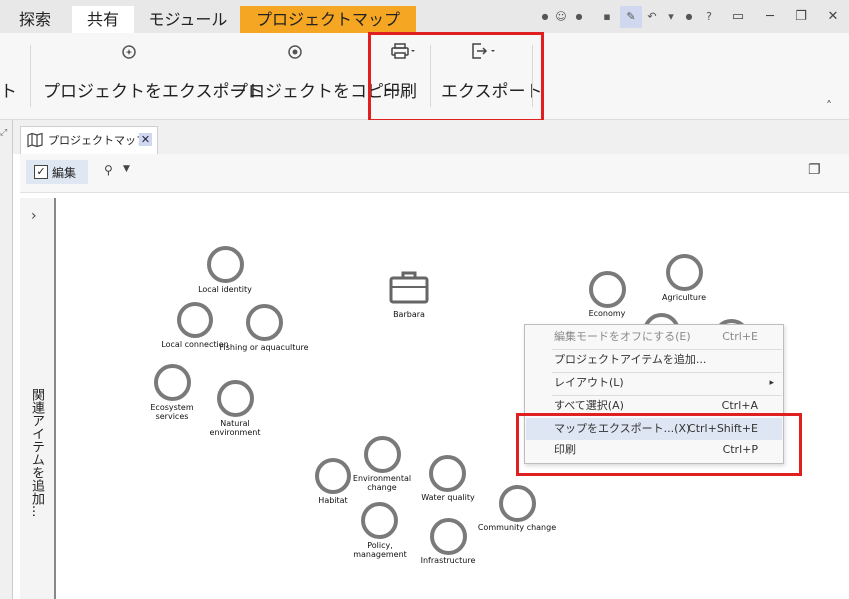 This screenshot has height=599, width=849. I want to click on map-node-label: Ecosystem services, so click(172, 412).